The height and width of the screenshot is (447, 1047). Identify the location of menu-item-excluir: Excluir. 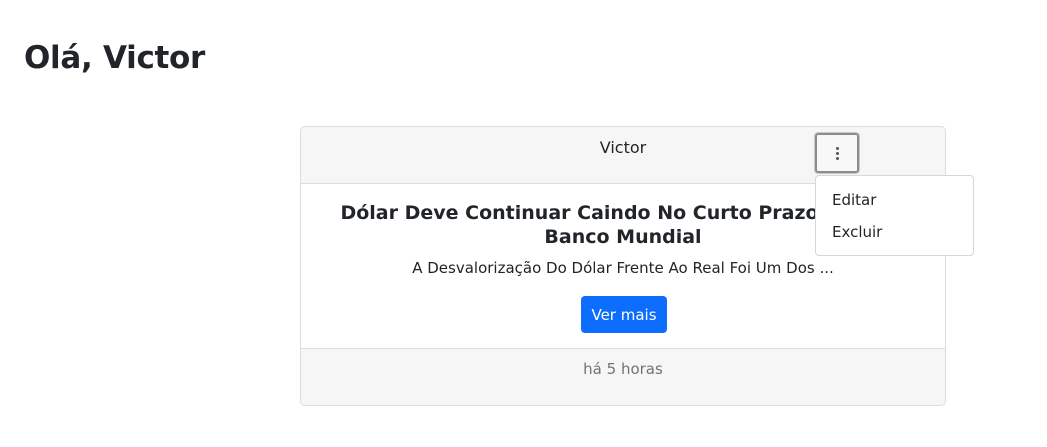
(857, 232).